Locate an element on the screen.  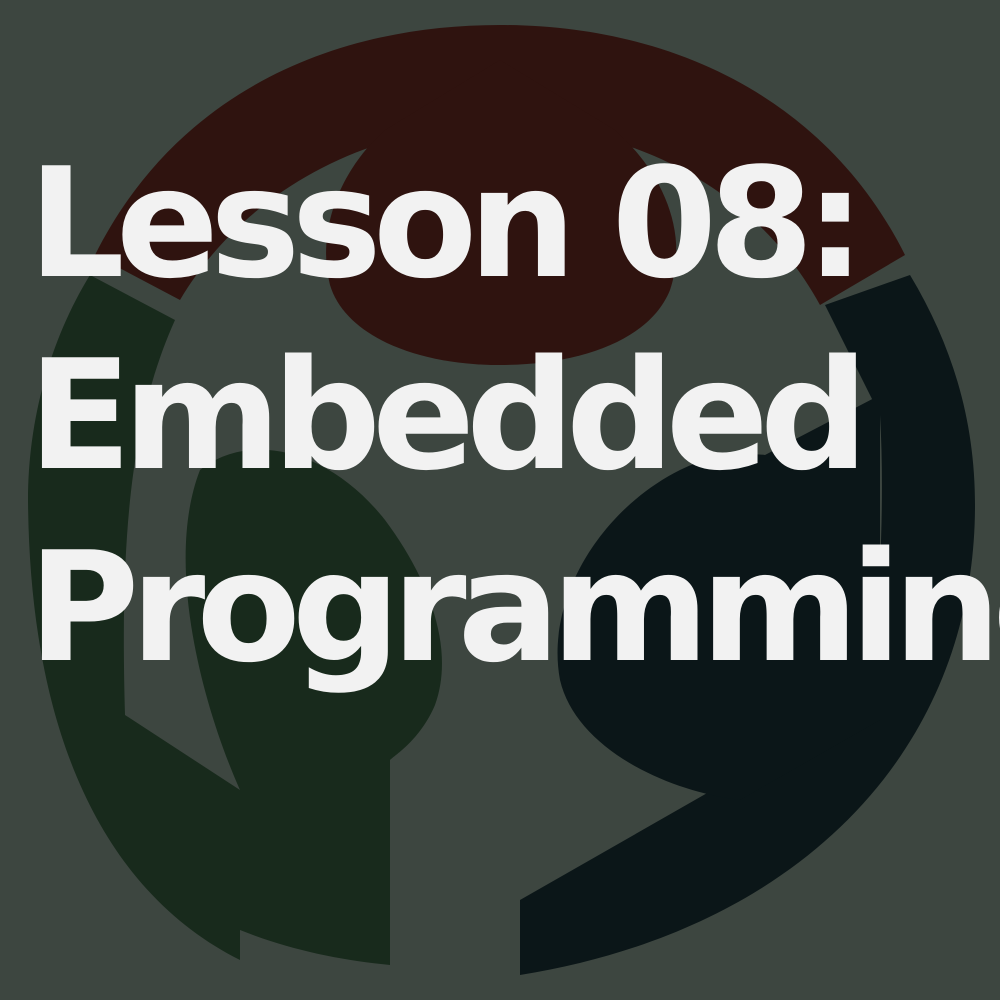
lesson-title-line-2: Embedded is located at coordinates (448, 415).